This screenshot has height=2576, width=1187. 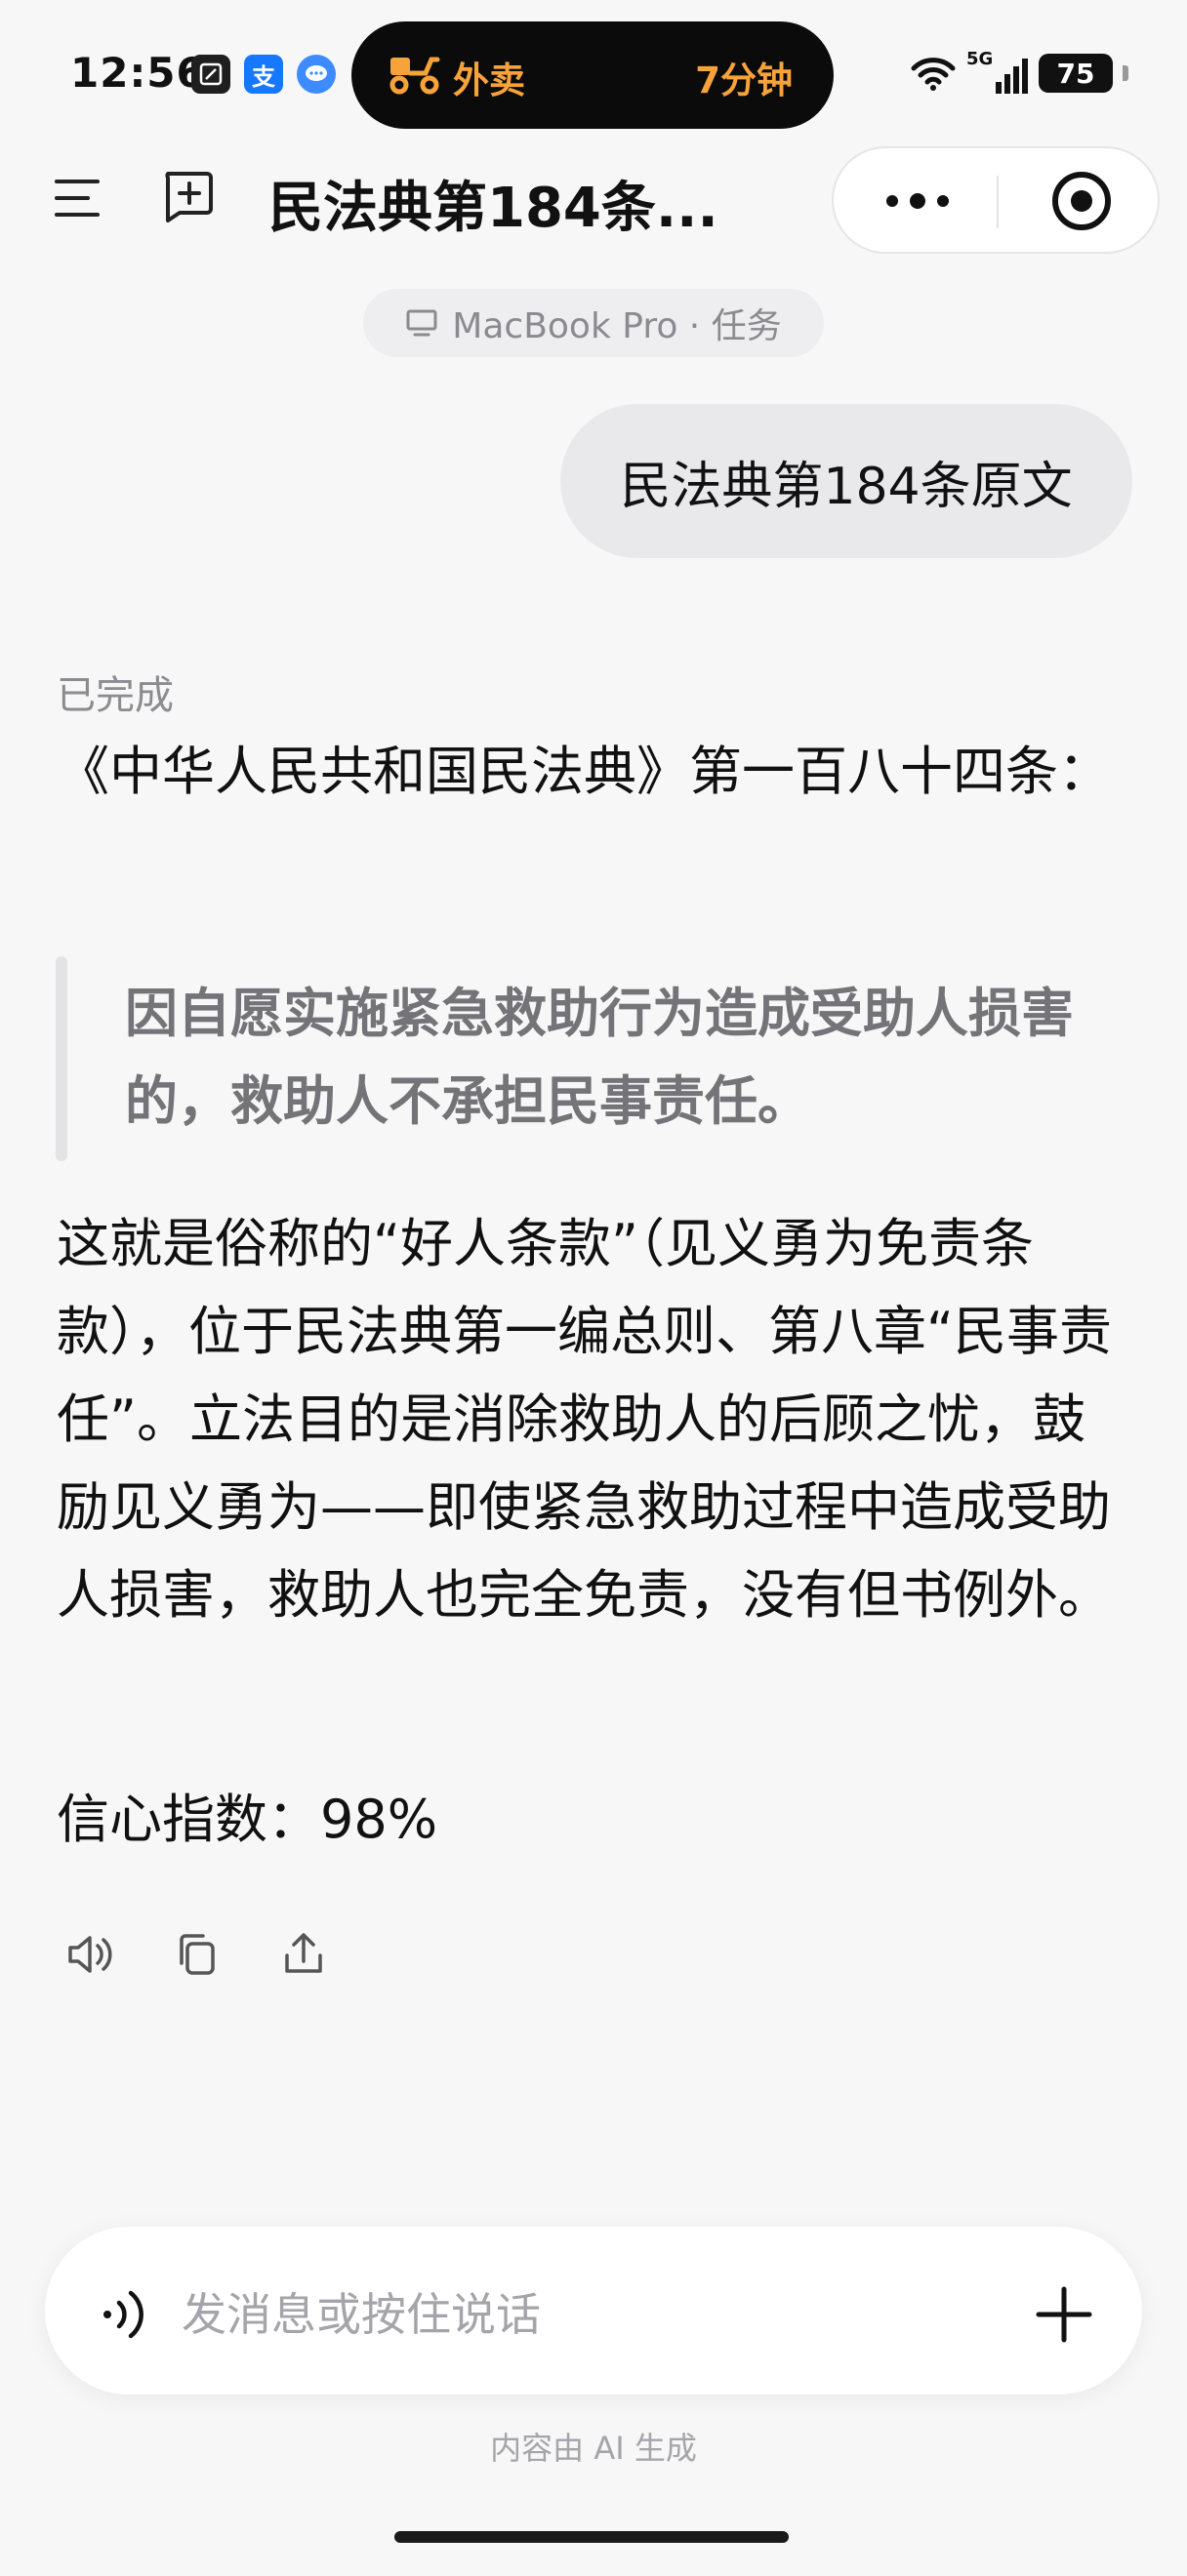 What do you see at coordinates (744, 80) in the screenshot?
I see `live-activity-eta: 7分钟` at bounding box center [744, 80].